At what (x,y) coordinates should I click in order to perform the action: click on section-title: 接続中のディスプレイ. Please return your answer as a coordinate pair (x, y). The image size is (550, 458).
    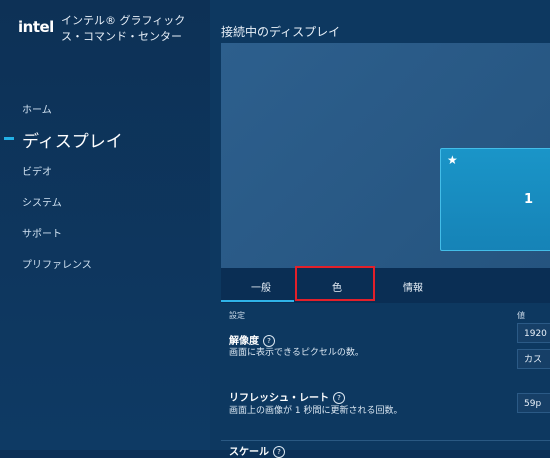
    Looking at the image, I should click on (281, 32).